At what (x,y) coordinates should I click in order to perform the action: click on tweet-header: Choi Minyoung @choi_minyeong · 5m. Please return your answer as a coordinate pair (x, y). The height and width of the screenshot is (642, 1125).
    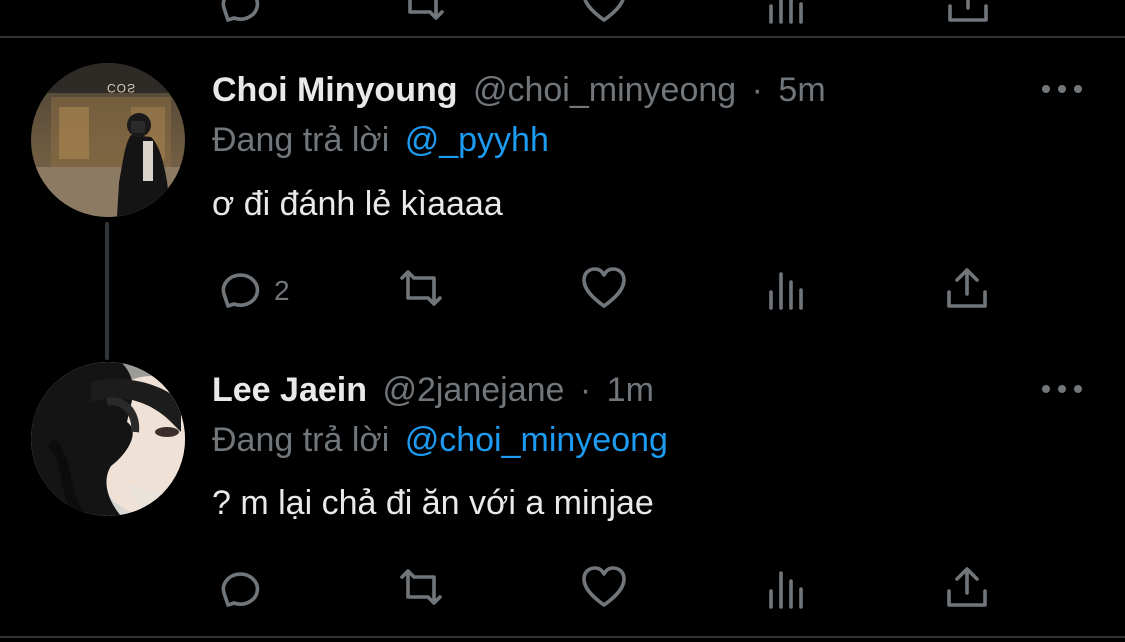
    Looking at the image, I should click on (519, 90).